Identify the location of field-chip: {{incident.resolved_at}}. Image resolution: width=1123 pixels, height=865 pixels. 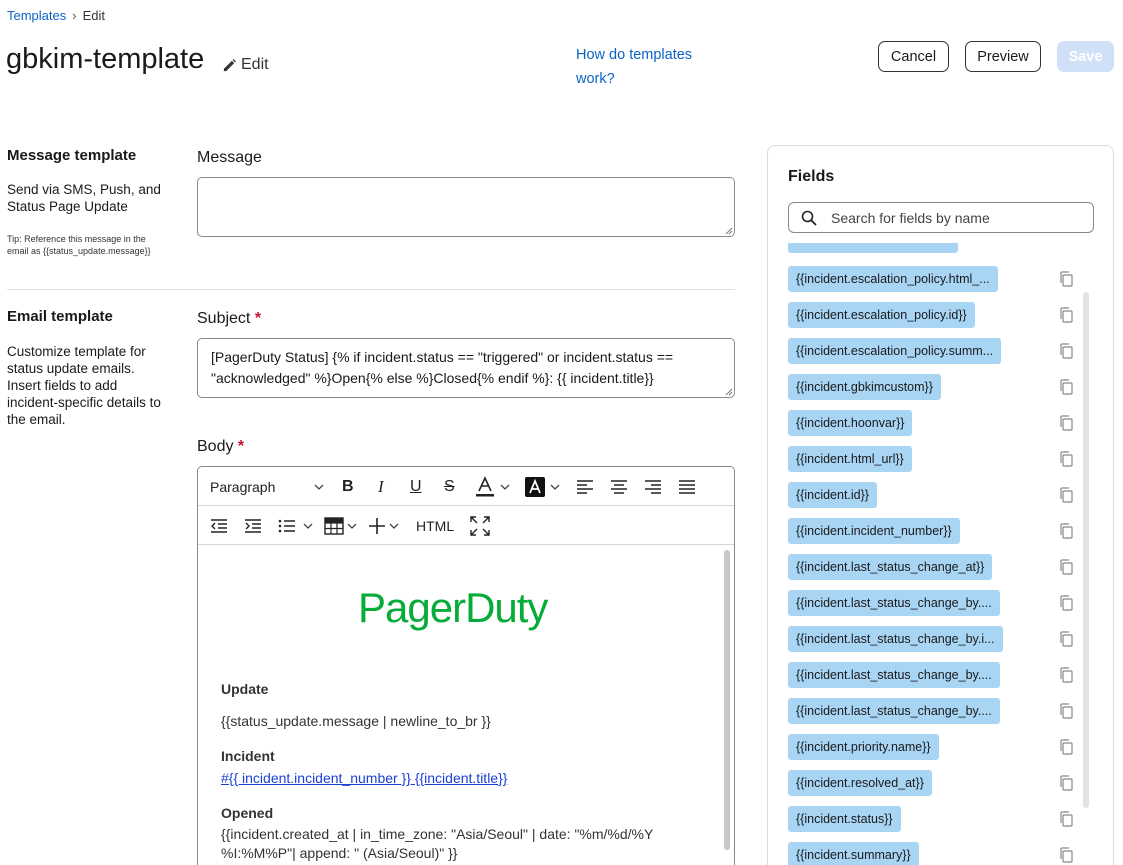
(860, 783).